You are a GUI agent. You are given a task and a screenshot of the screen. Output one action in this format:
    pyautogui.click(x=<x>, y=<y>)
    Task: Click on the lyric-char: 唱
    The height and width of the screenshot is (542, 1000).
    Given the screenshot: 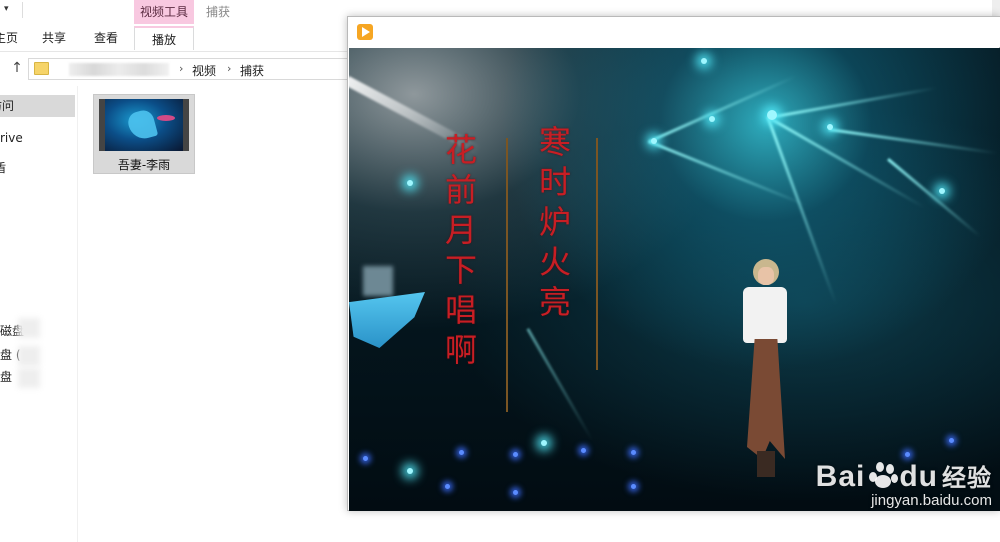 What is the action you would take?
    pyautogui.click(x=460, y=310)
    